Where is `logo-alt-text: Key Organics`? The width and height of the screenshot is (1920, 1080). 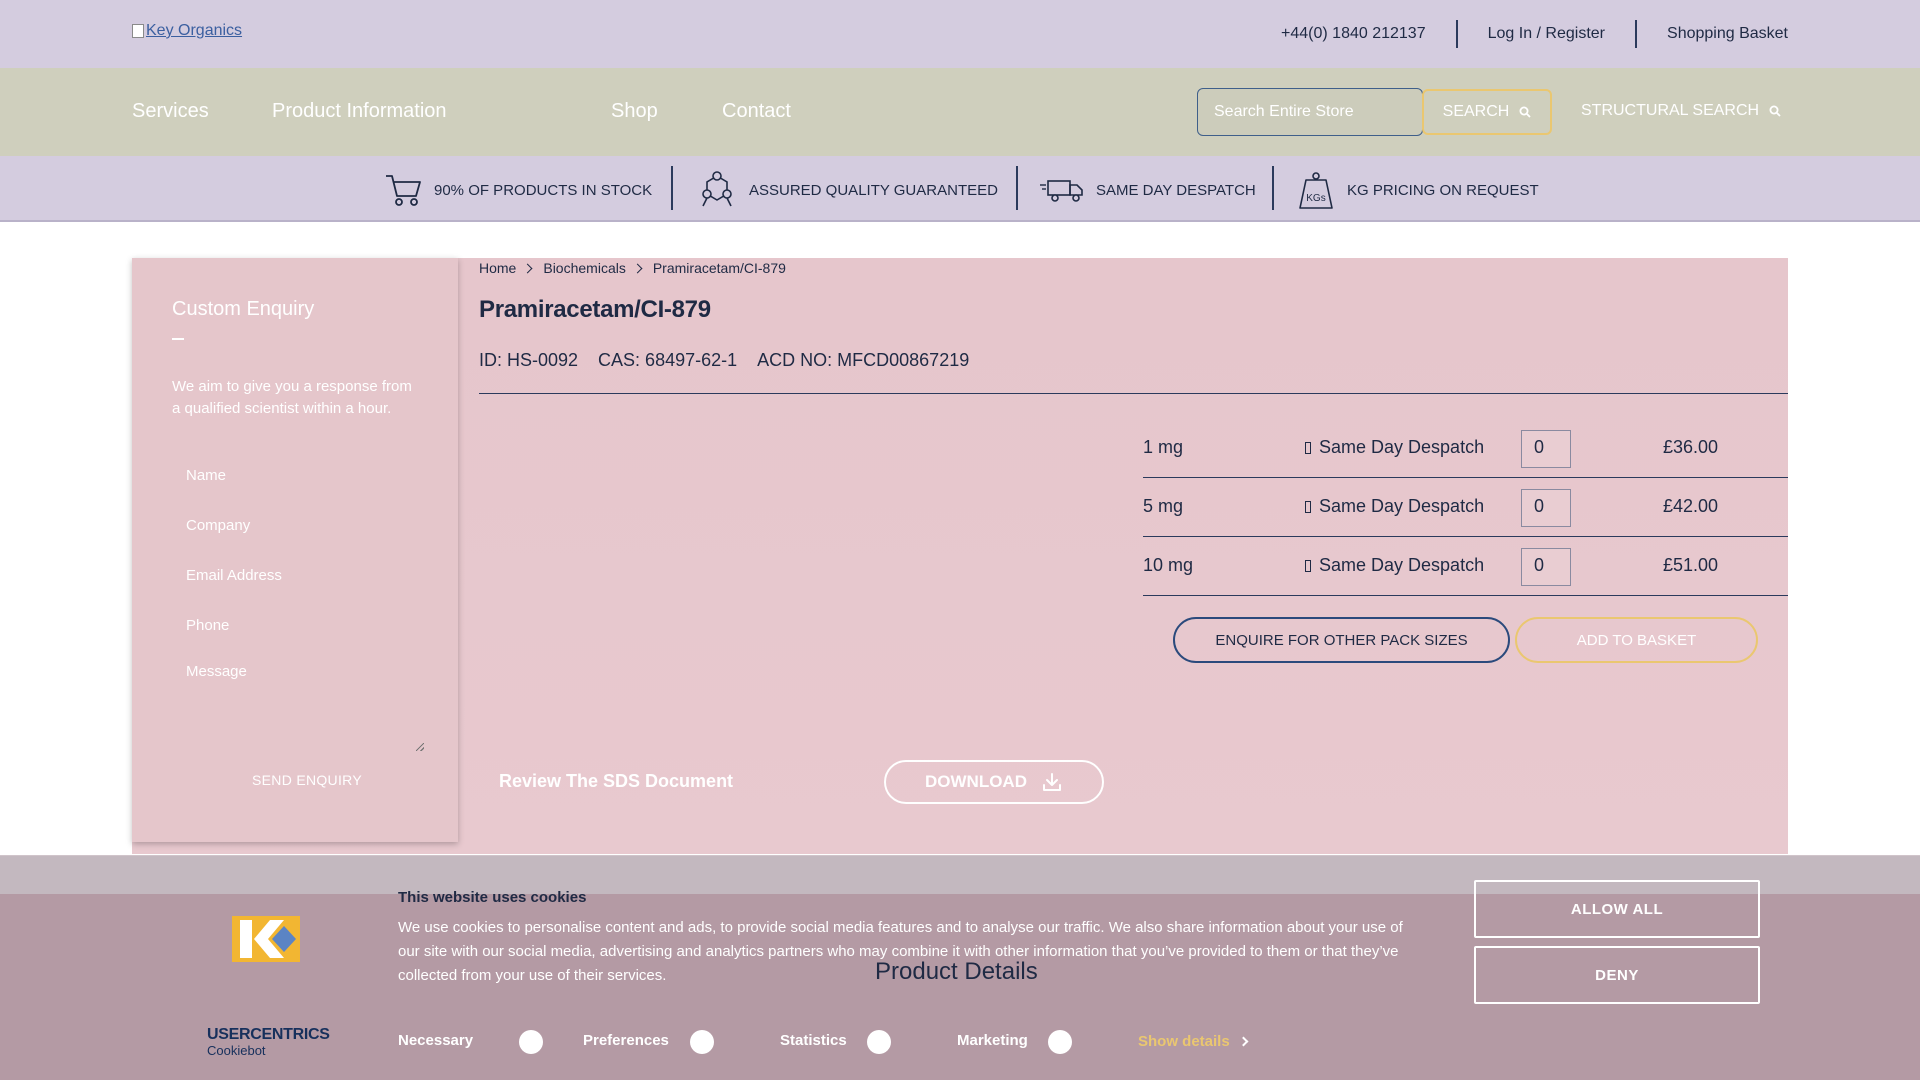 logo-alt-text: Key Organics is located at coordinates (194, 30).